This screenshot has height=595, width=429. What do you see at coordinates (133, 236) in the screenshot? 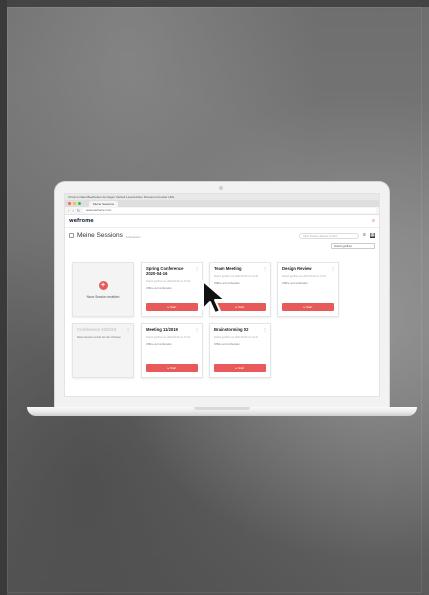
I see `session-count: 6 Sessions` at bounding box center [133, 236].